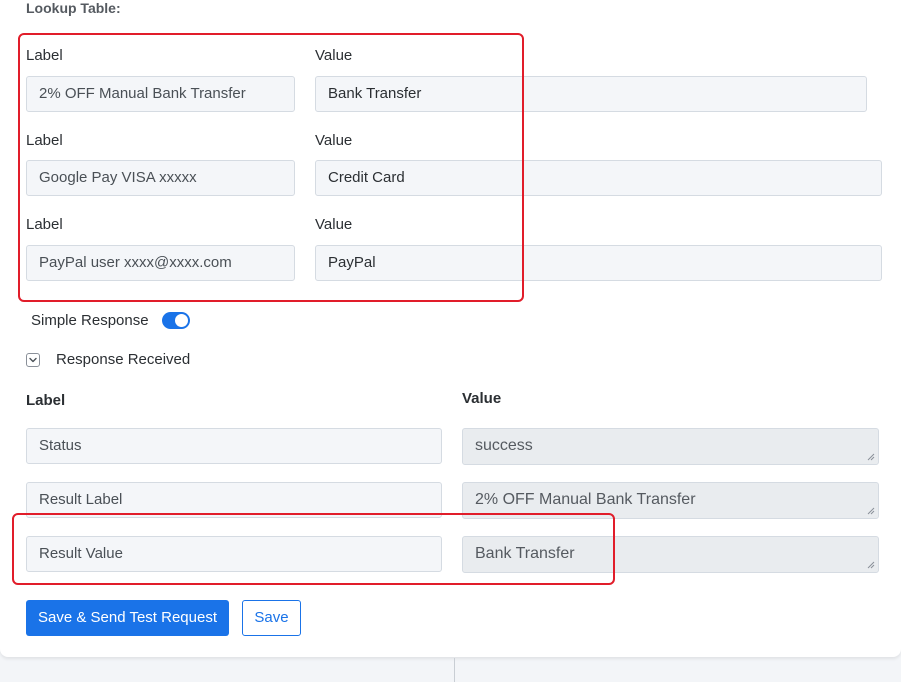  What do you see at coordinates (123, 359) in the screenshot?
I see `response-received-label: Response Received` at bounding box center [123, 359].